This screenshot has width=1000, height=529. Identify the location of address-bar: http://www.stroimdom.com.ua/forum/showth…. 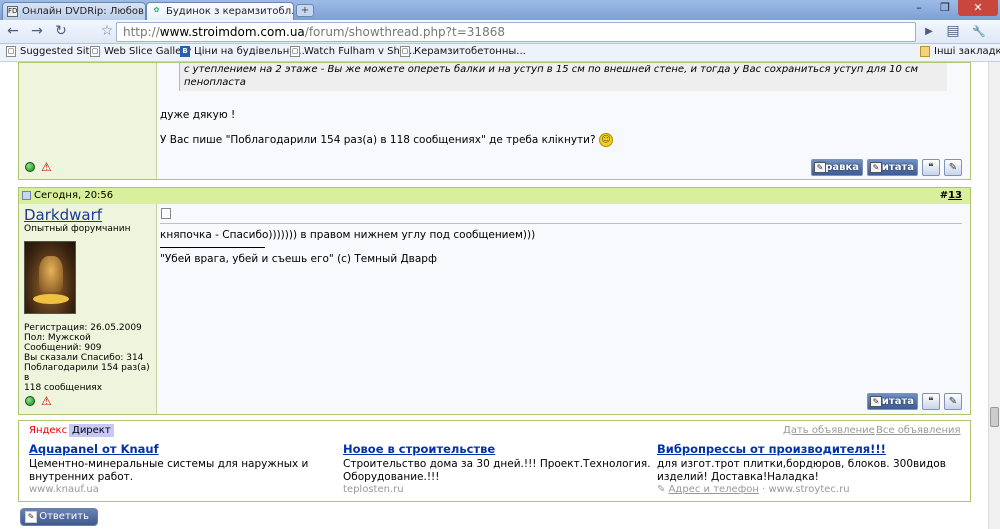
(516, 32).